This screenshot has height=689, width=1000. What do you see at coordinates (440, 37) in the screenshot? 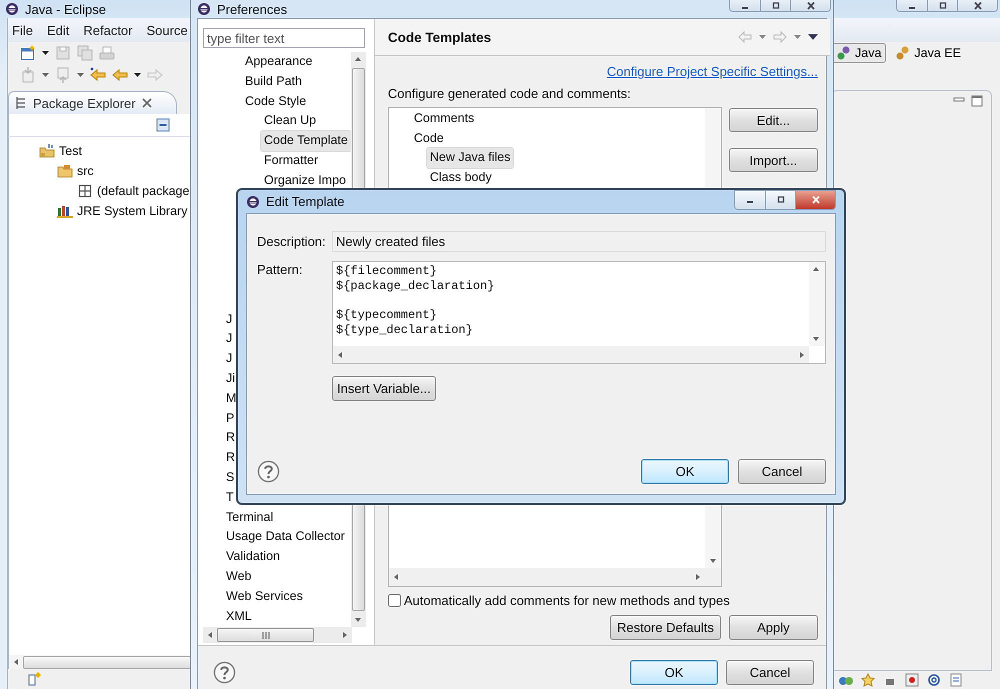
I see `page-title: Code Templates` at bounding box center [440, 37].